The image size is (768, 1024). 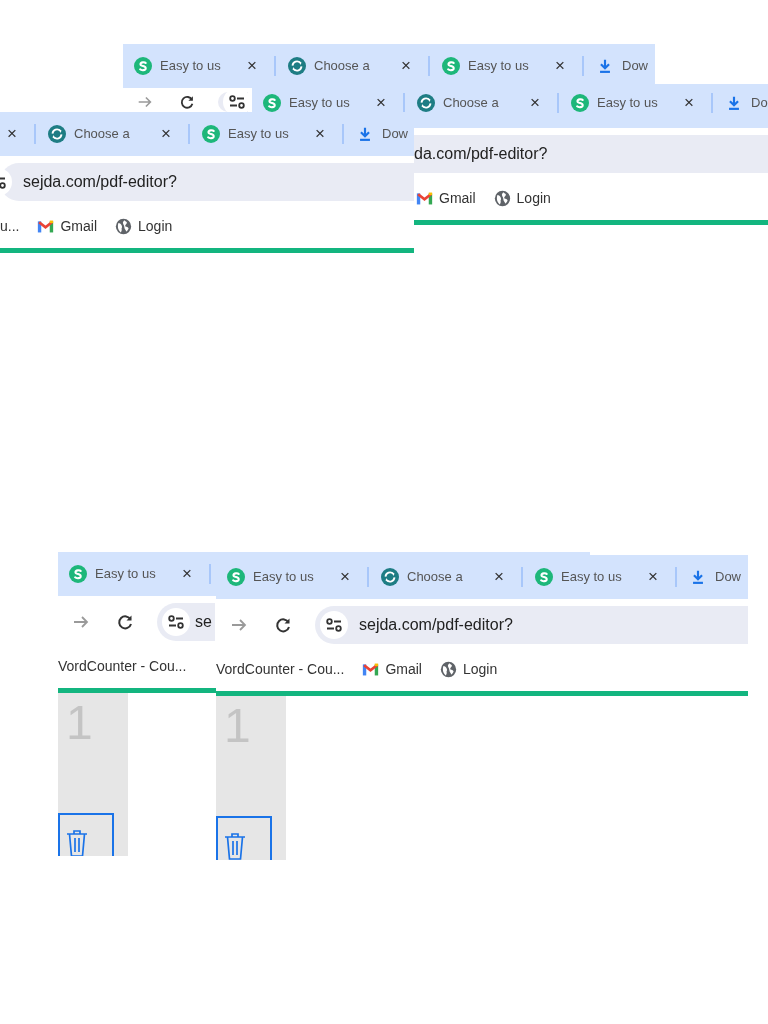 I want to click on browser-tab: Do, so click(x=741, y=103).